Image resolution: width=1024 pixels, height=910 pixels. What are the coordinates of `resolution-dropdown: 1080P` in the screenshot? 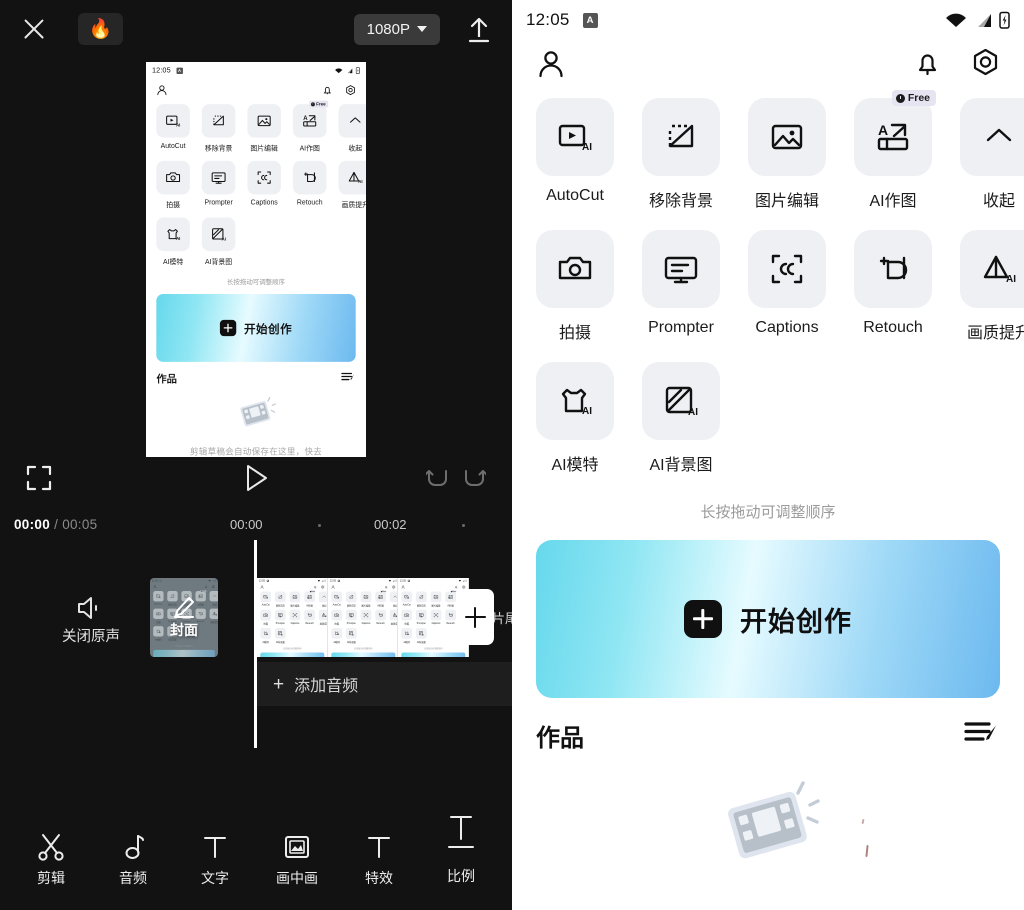 It's located at (396, 29).